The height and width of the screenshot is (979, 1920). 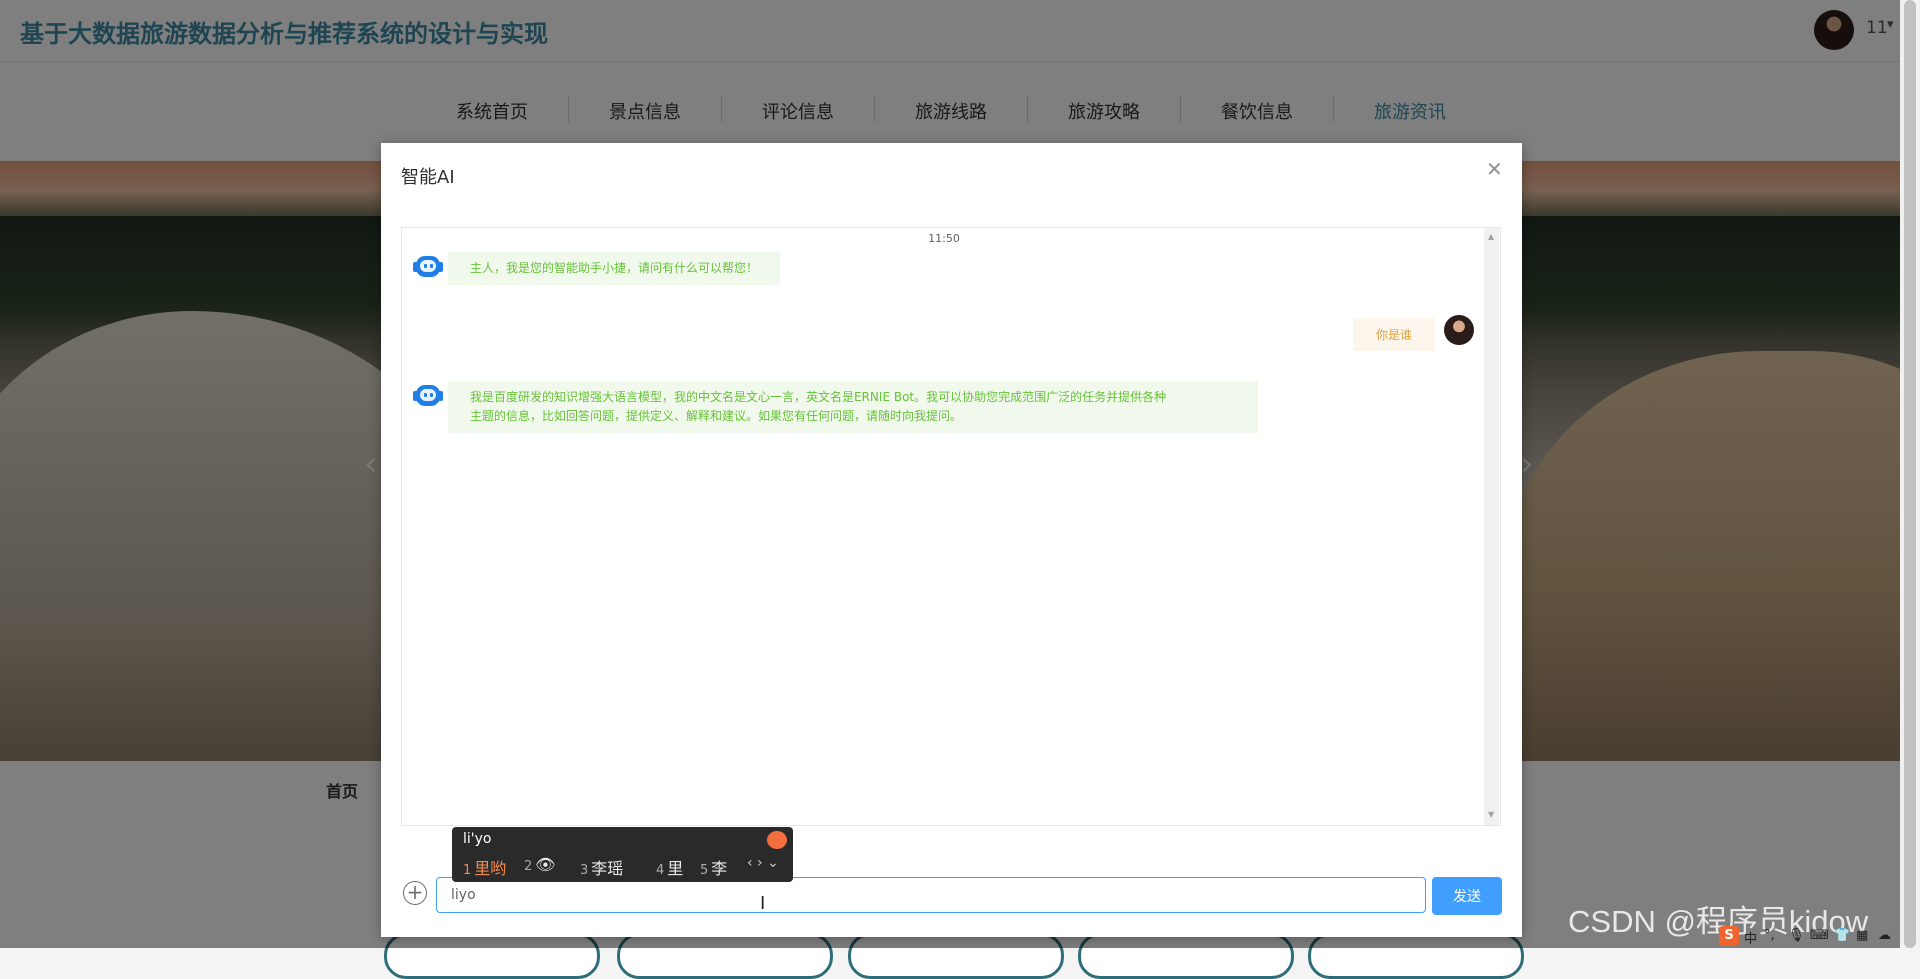 I want to click on ime-candidate: 2 👁, so click(x=540, y=864).